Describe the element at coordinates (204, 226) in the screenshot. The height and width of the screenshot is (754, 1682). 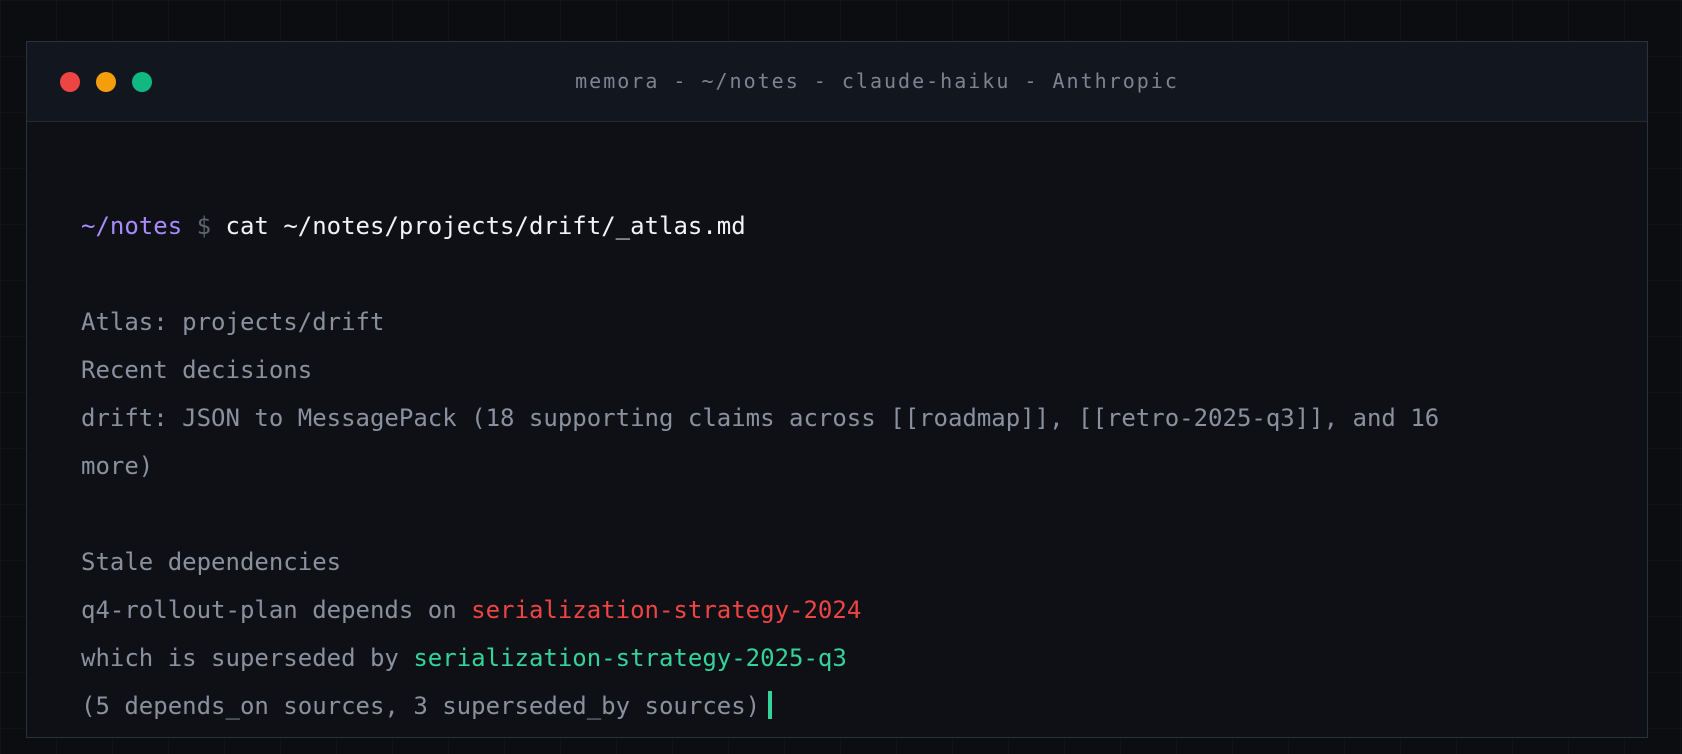
I see `prompt-symbol: $` at that location.